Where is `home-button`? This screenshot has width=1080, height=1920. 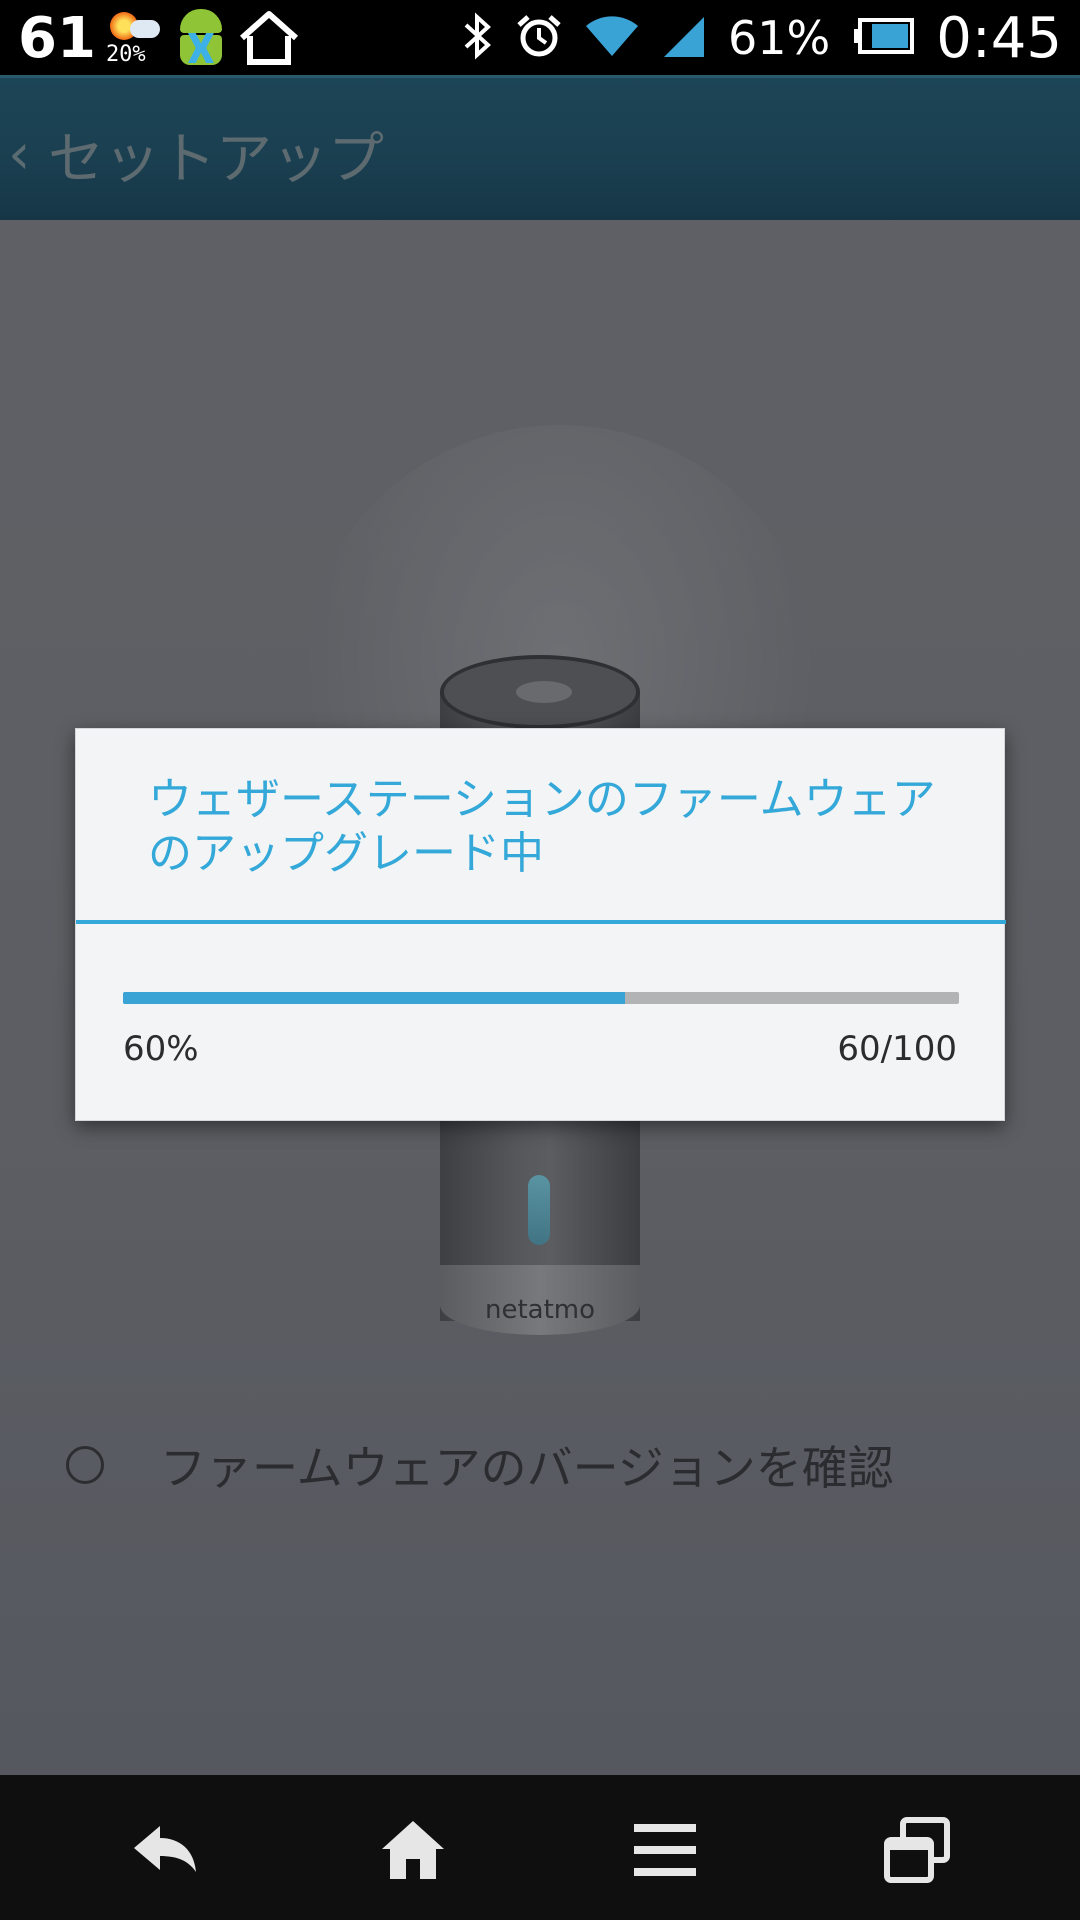 home-button is located at coordinates (413, 1850).